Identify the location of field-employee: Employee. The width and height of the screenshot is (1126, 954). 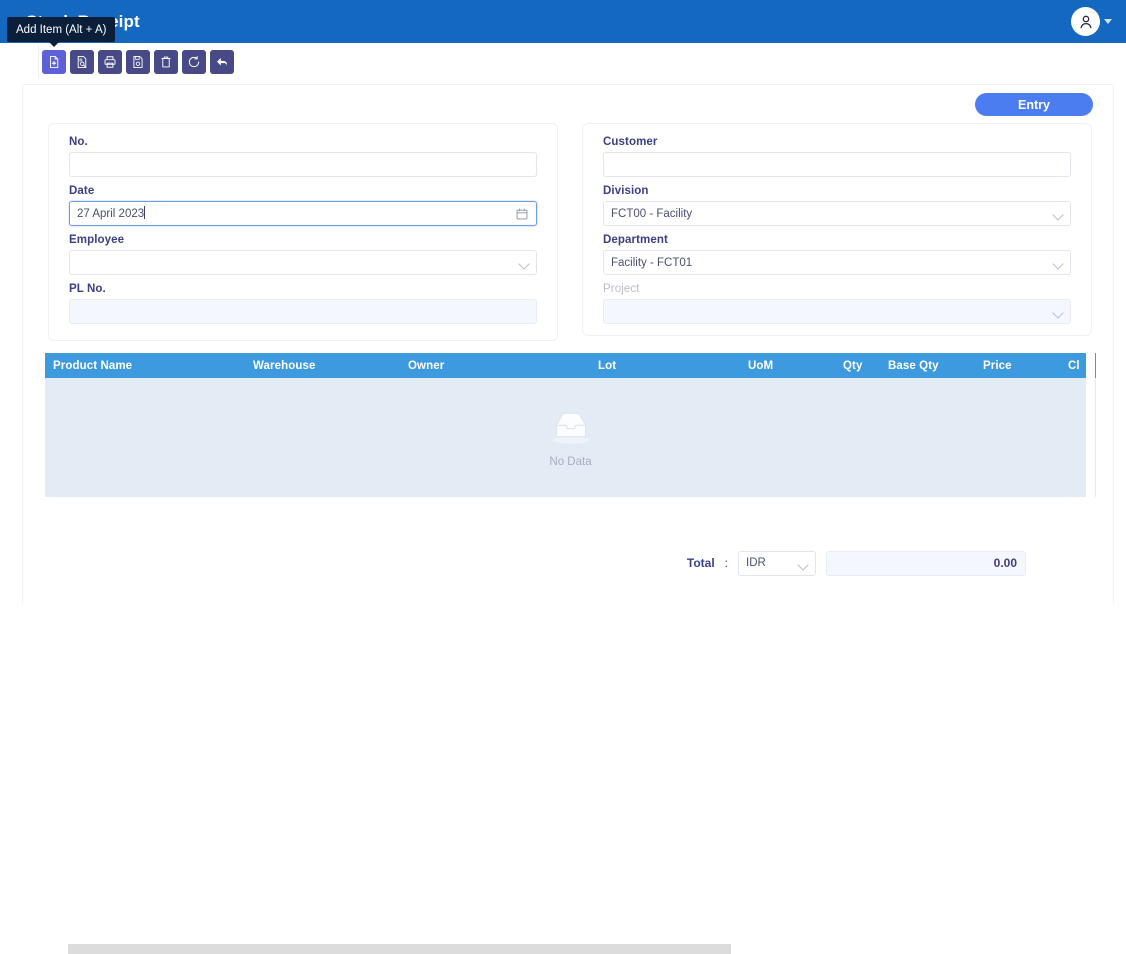
(303, 254).